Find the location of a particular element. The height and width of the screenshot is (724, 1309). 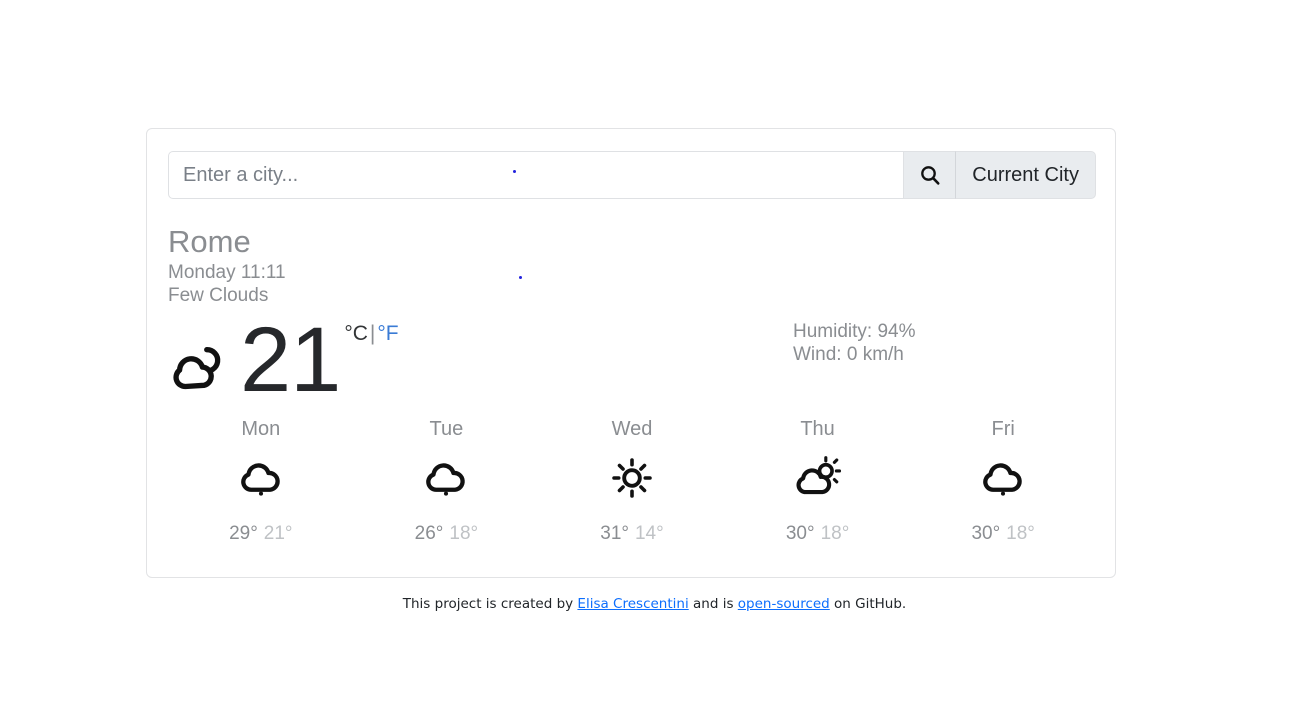

forecast-day: Tue 26° 18° is located at coordinates (447, 481).